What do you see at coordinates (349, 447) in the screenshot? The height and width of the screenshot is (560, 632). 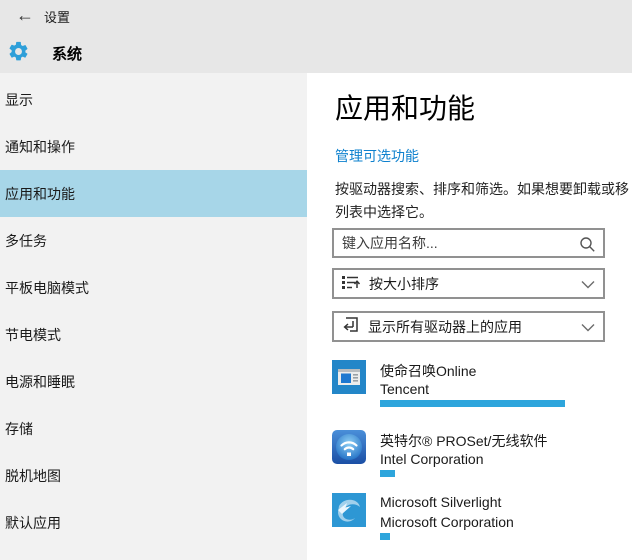 I see `intel-proset-app-icon` at bounding box center [349, 447].